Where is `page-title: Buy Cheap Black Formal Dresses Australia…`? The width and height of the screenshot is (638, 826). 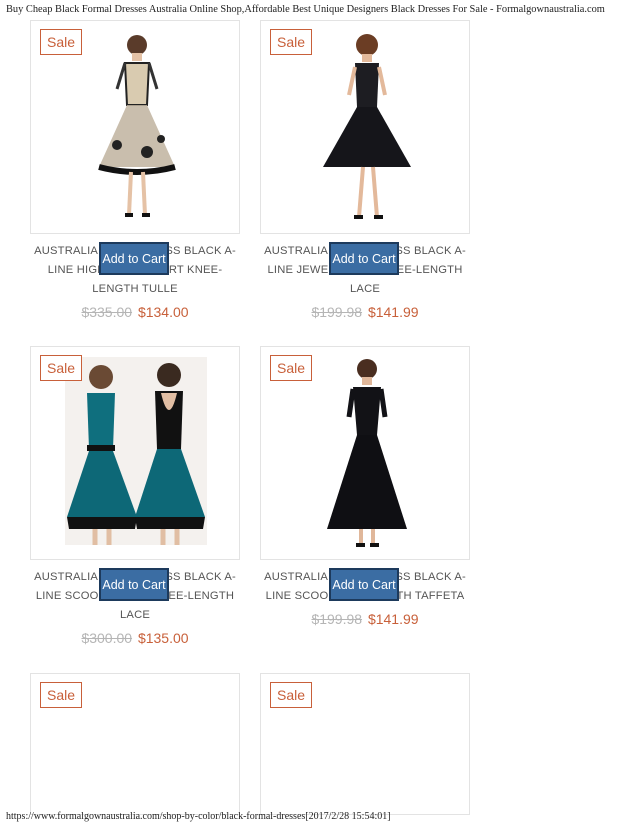 page-title: Buy Cheap Black Formal Dresses Australia… is located at coordinates (305, 9).